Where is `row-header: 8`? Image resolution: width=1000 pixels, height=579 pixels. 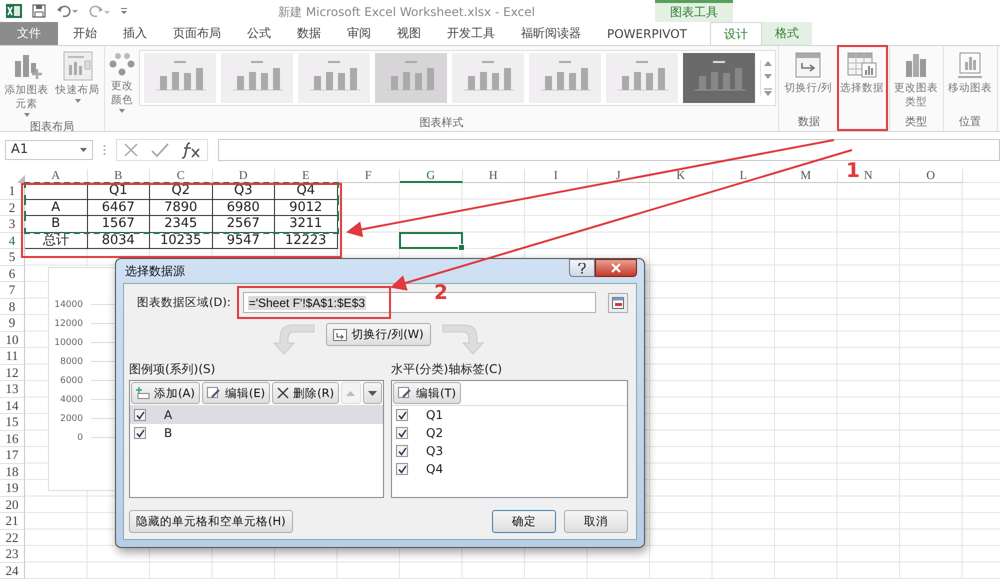
row-header: 8 is located at coordinates (12, 306).